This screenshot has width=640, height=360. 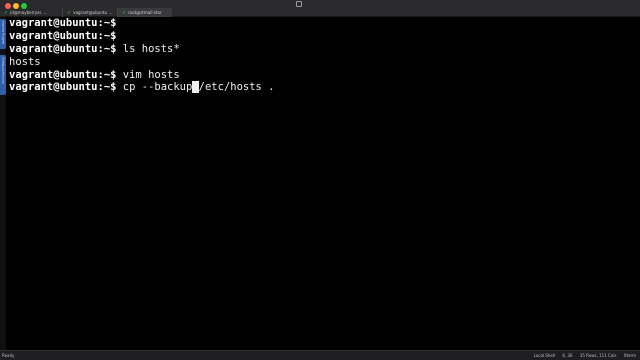 I want to click on tab-session-3: ✓ root@stmail-star, so click(x=144, y=12).